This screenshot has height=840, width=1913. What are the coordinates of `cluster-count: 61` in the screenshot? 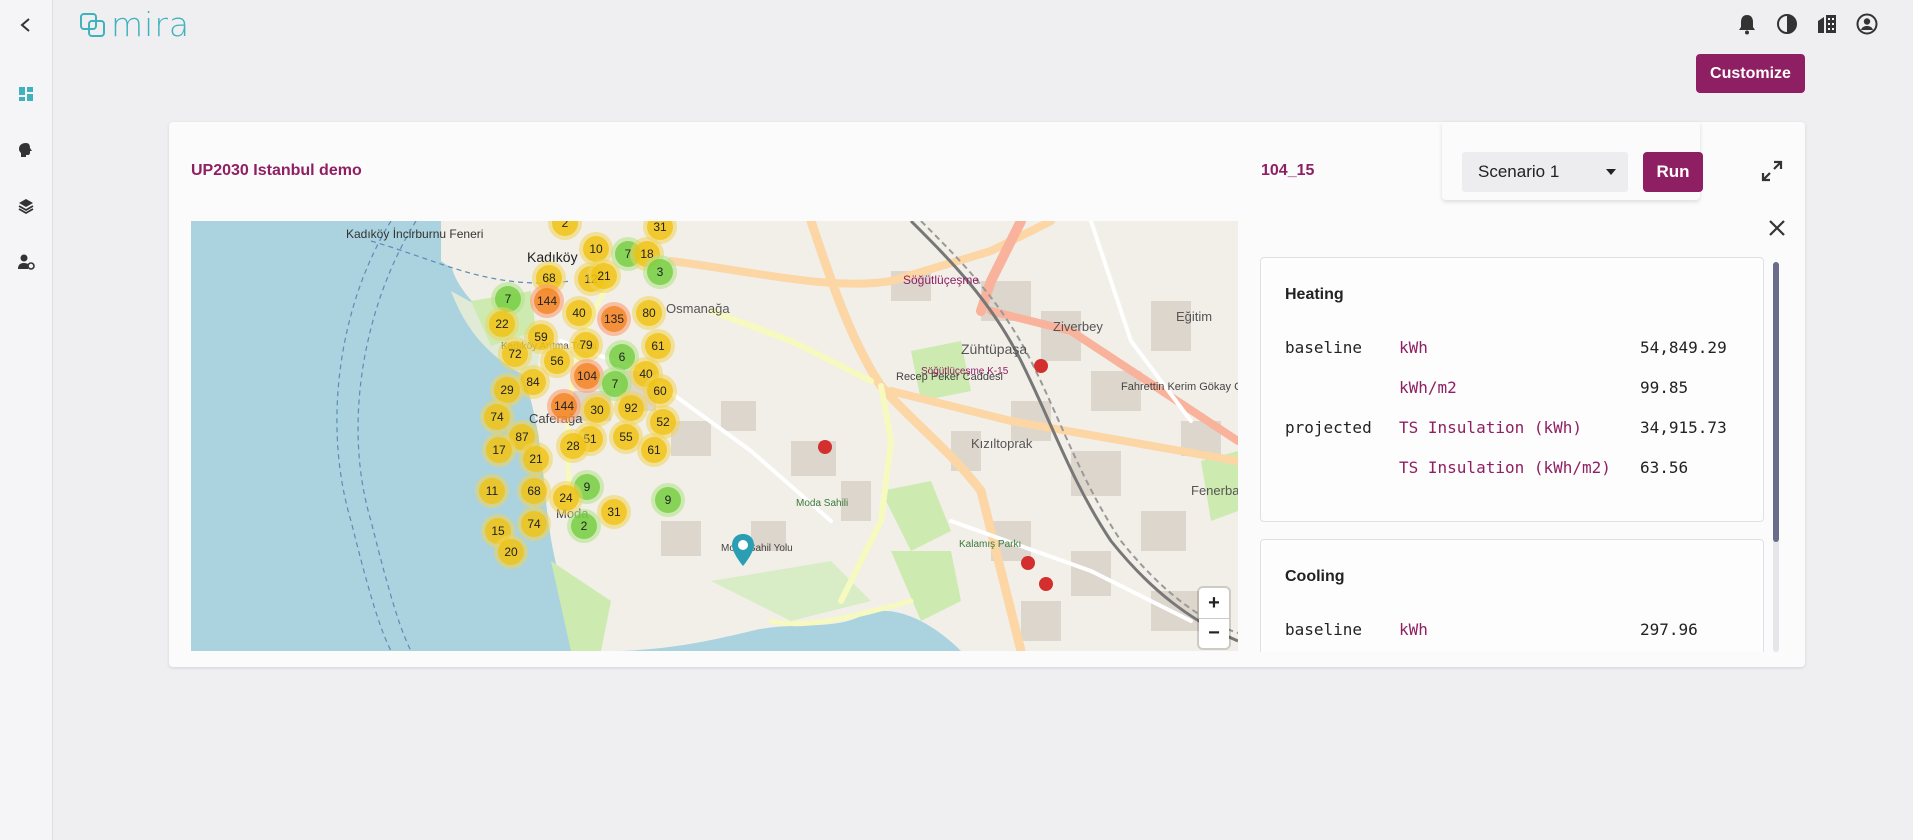 It's located at (654, 450).